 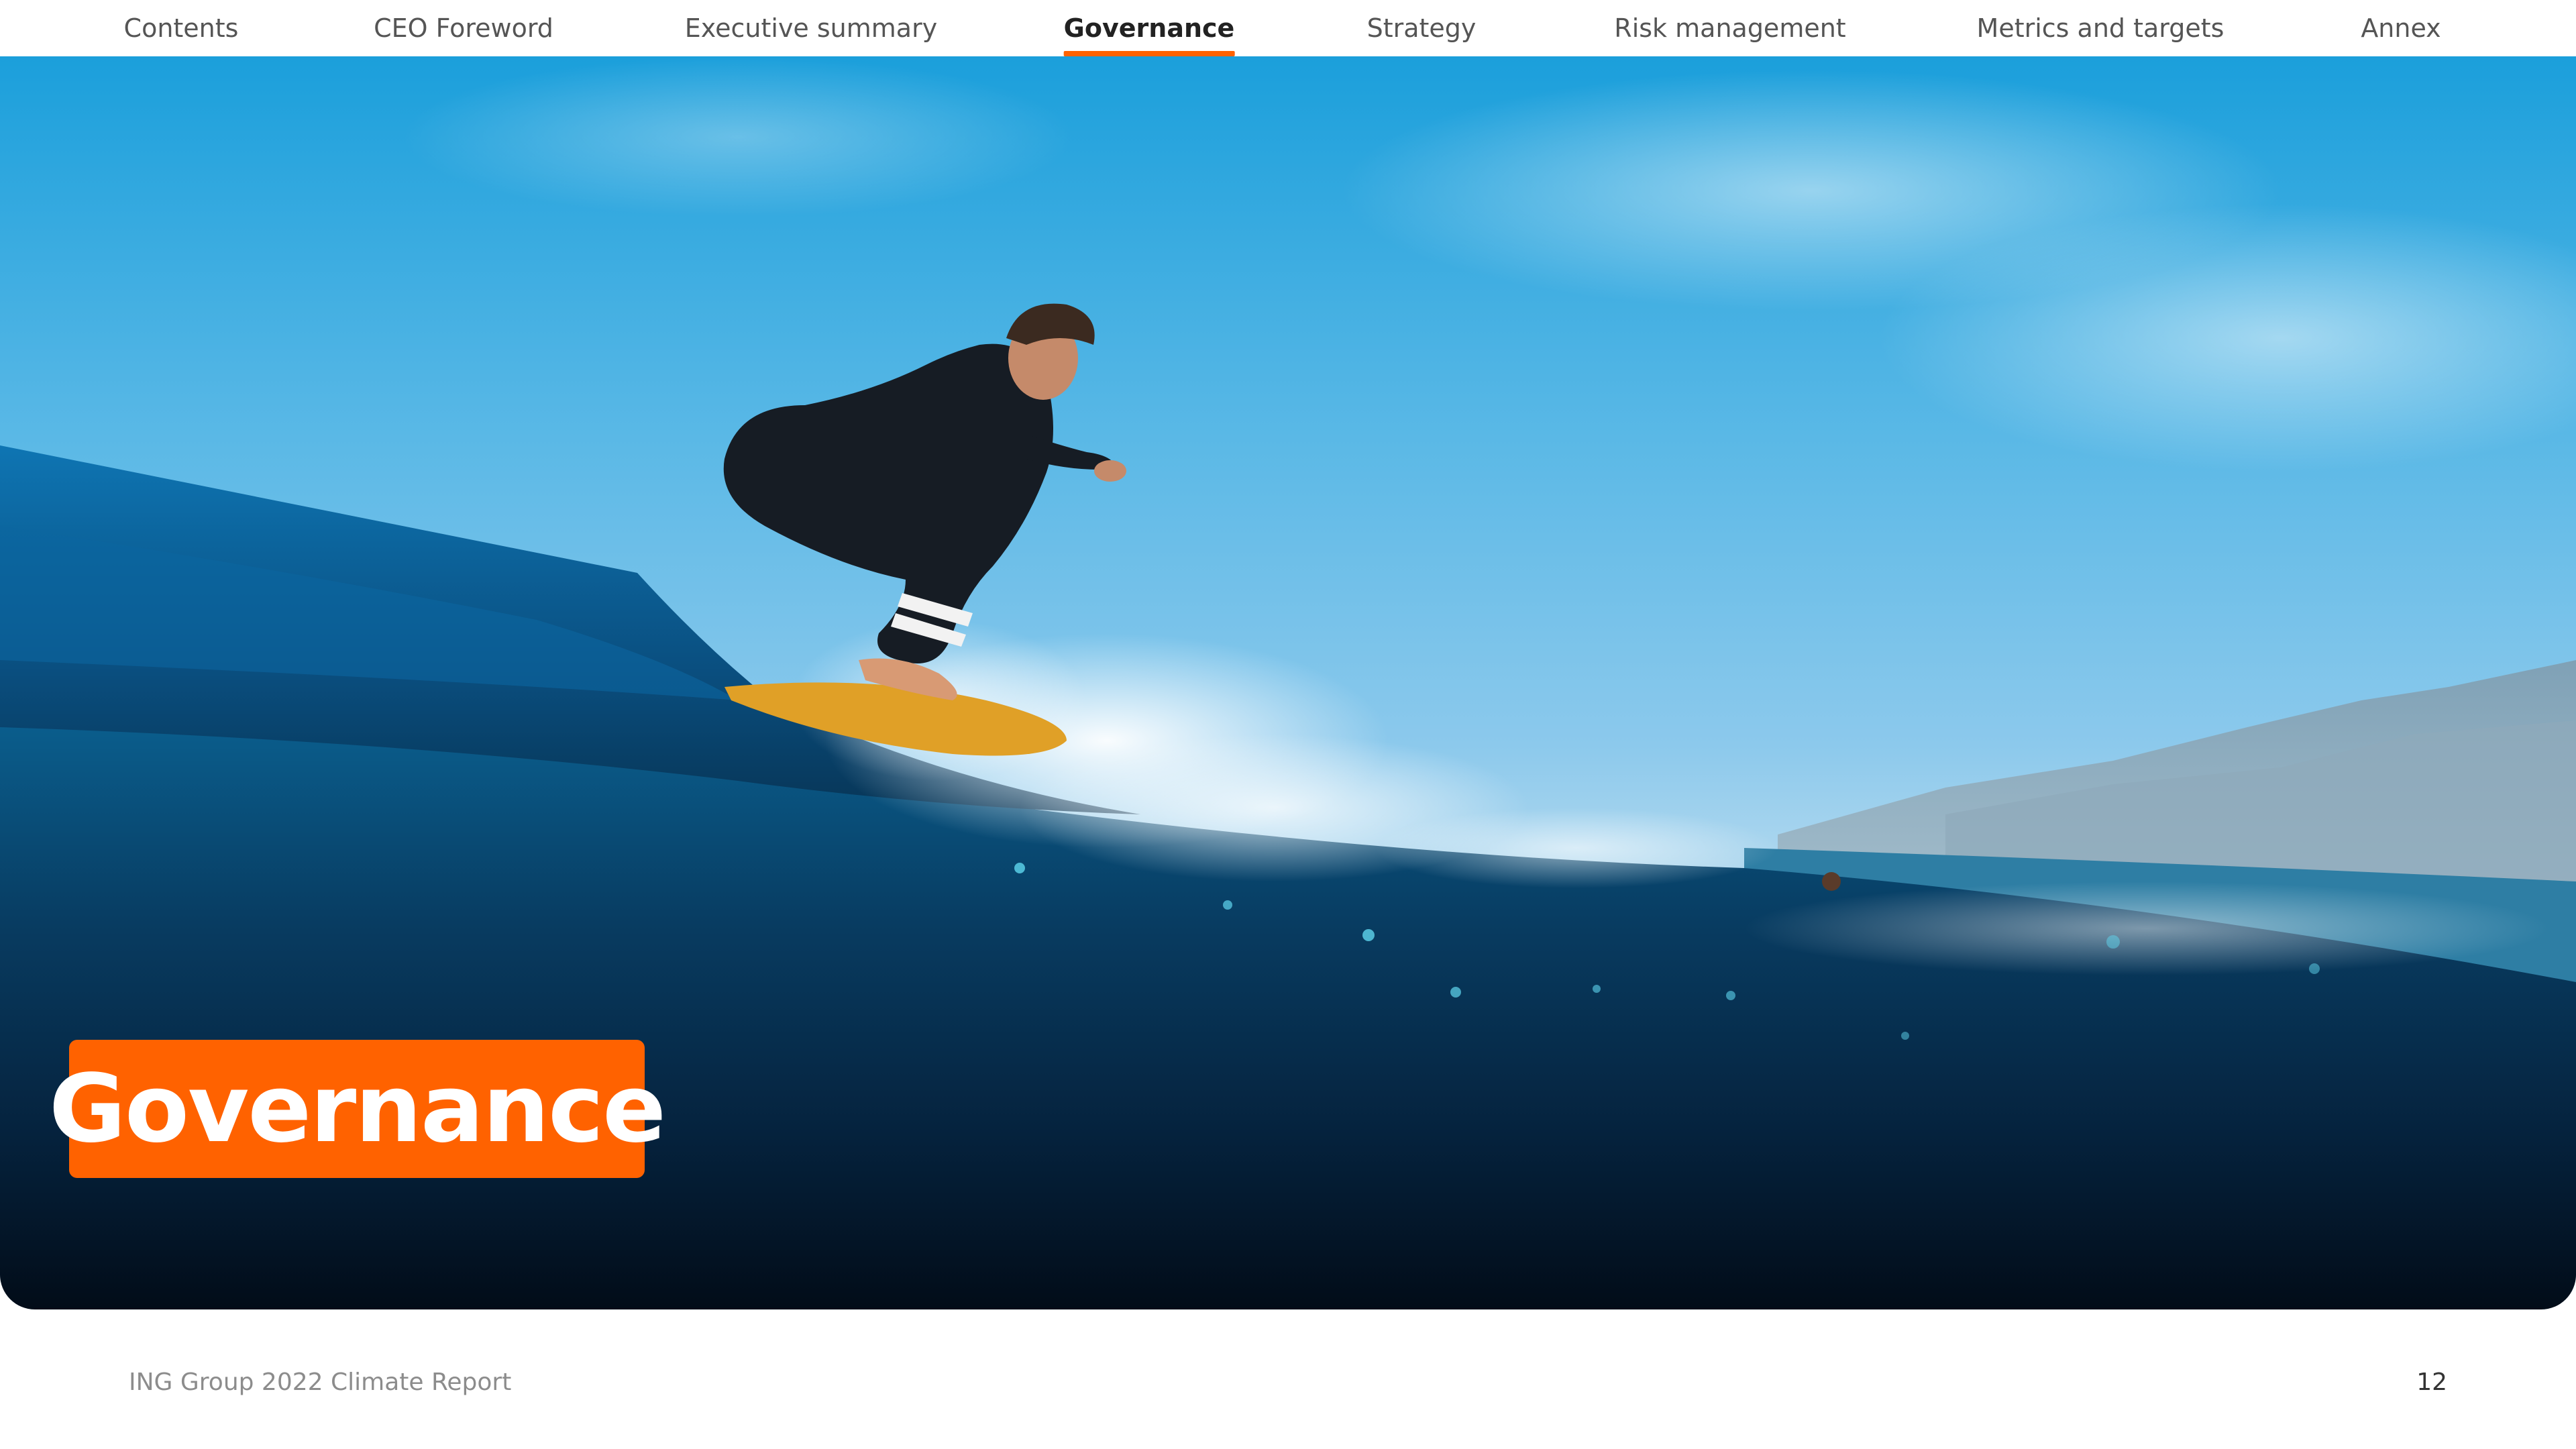 I want to click on nav-item-metrics-and-targets: Metrics and targets, so click(x=2100, y=28).